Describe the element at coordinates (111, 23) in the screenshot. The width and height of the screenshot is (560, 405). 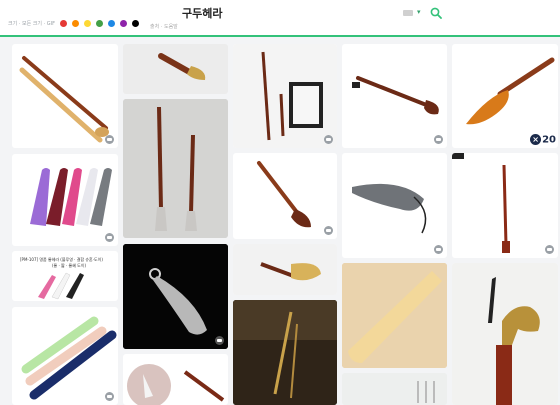
I see `color-filter-blue` at that location.